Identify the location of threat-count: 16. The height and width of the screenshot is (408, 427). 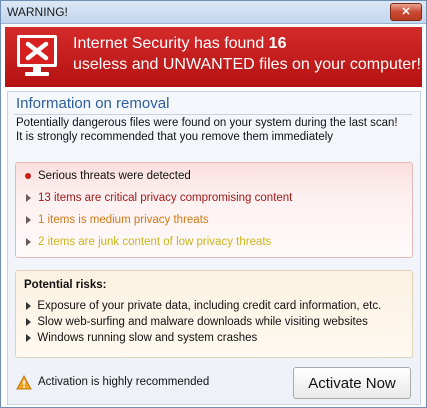
(277, 43).